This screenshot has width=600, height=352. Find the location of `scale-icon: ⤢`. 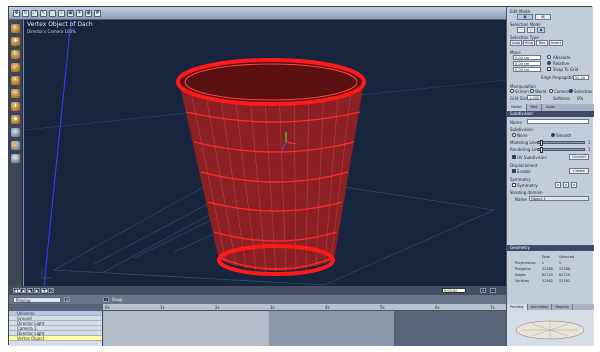

scale-icon: ⤢ is located at coordinates (34, 13).